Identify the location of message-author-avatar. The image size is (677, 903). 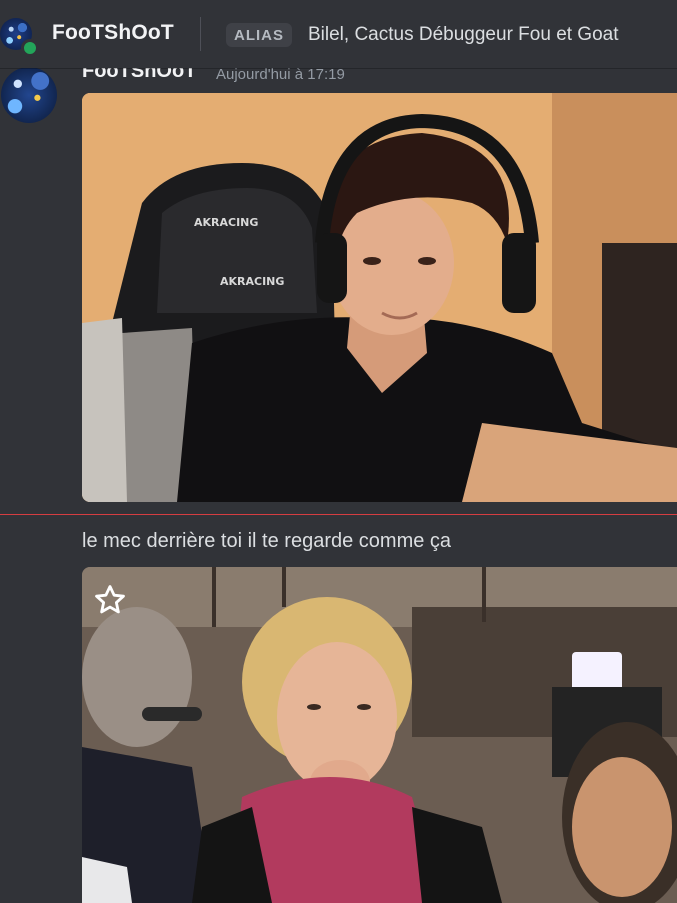
(29, 95).